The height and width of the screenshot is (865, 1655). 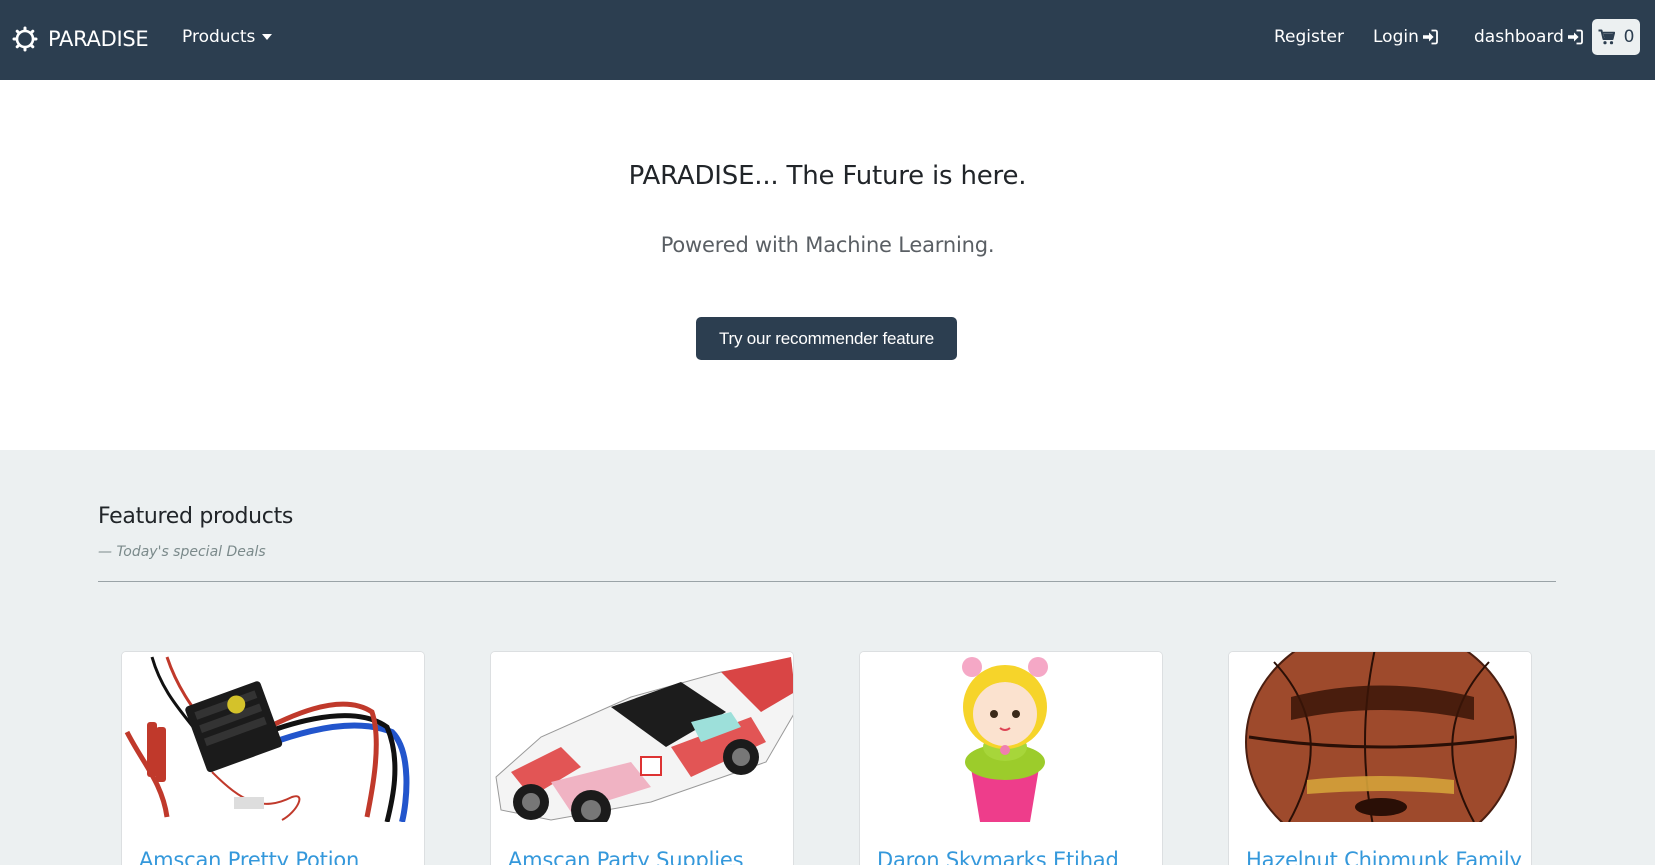 What do you see at coordinates (1384, 856) in the screenshot?
I see `product-title: Hazelnut Chipmunk Family` at bounding box center [1384, 856].